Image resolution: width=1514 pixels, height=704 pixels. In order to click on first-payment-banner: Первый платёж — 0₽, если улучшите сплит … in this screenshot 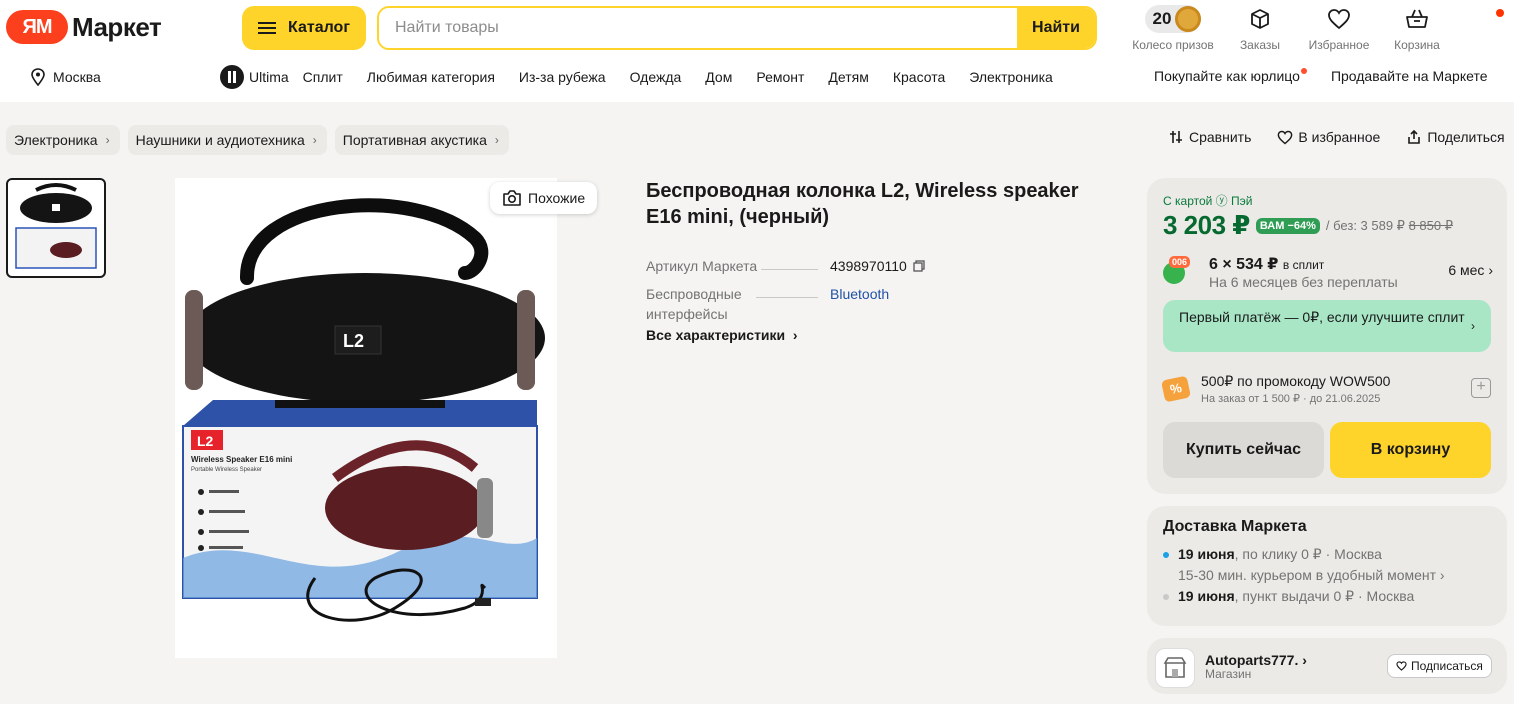, I will do `click(1327, 326)`.